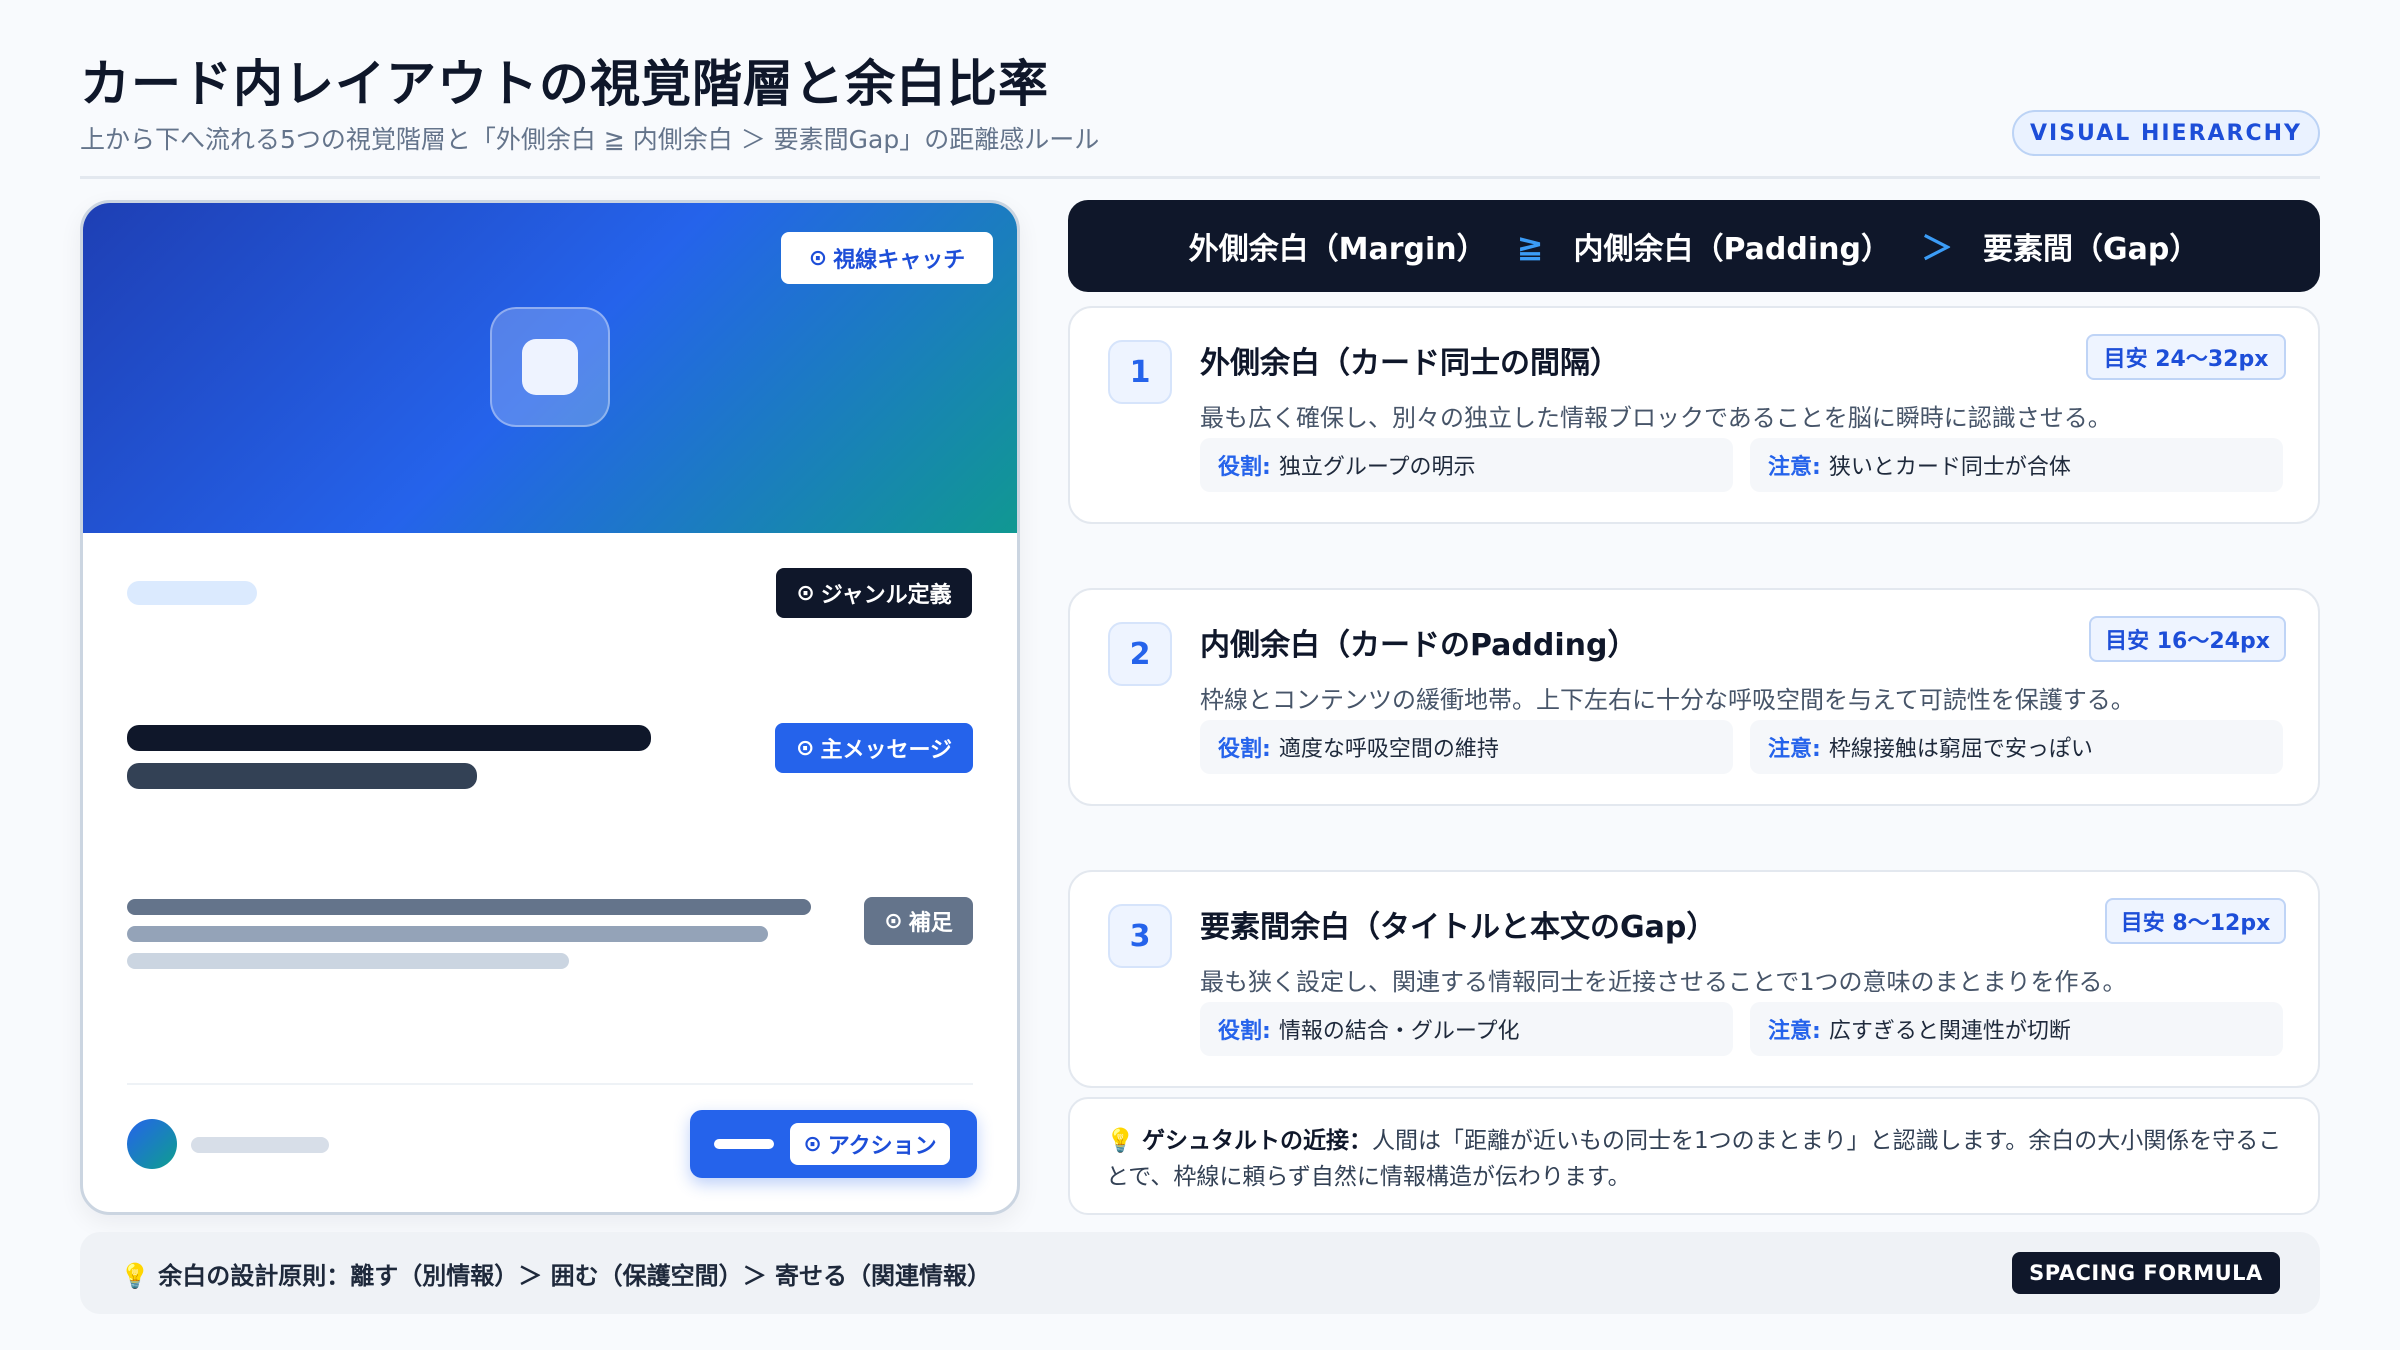 The height and width of the screenshot is (1350, 2400). What do you see at coordinates (2146, 1273) in the screenshot?
I see `spacing-formula-badge: SPACING FORMULA` at bounding box center [2146, 1273].